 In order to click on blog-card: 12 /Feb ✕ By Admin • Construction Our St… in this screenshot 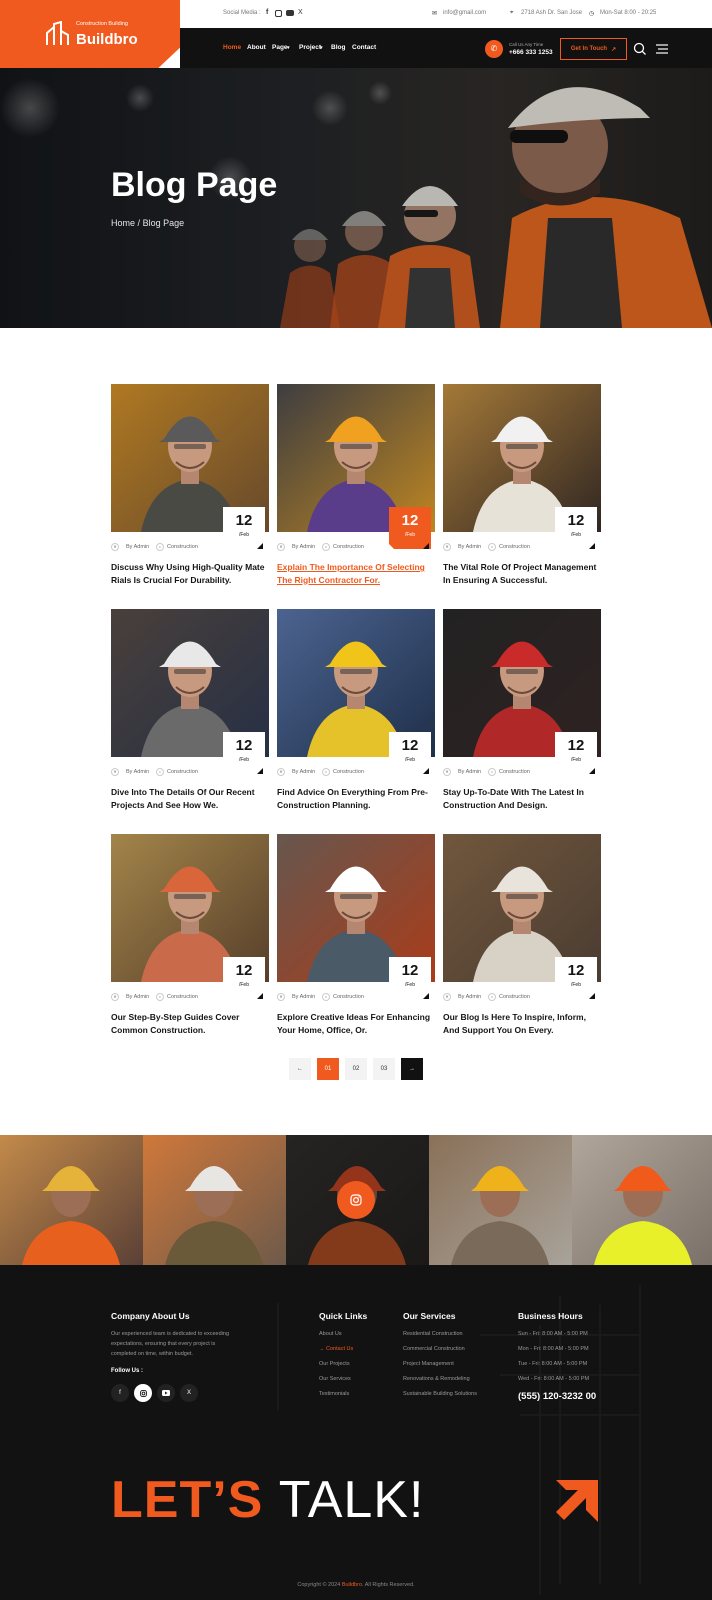, I will do `click(190, 941)`.